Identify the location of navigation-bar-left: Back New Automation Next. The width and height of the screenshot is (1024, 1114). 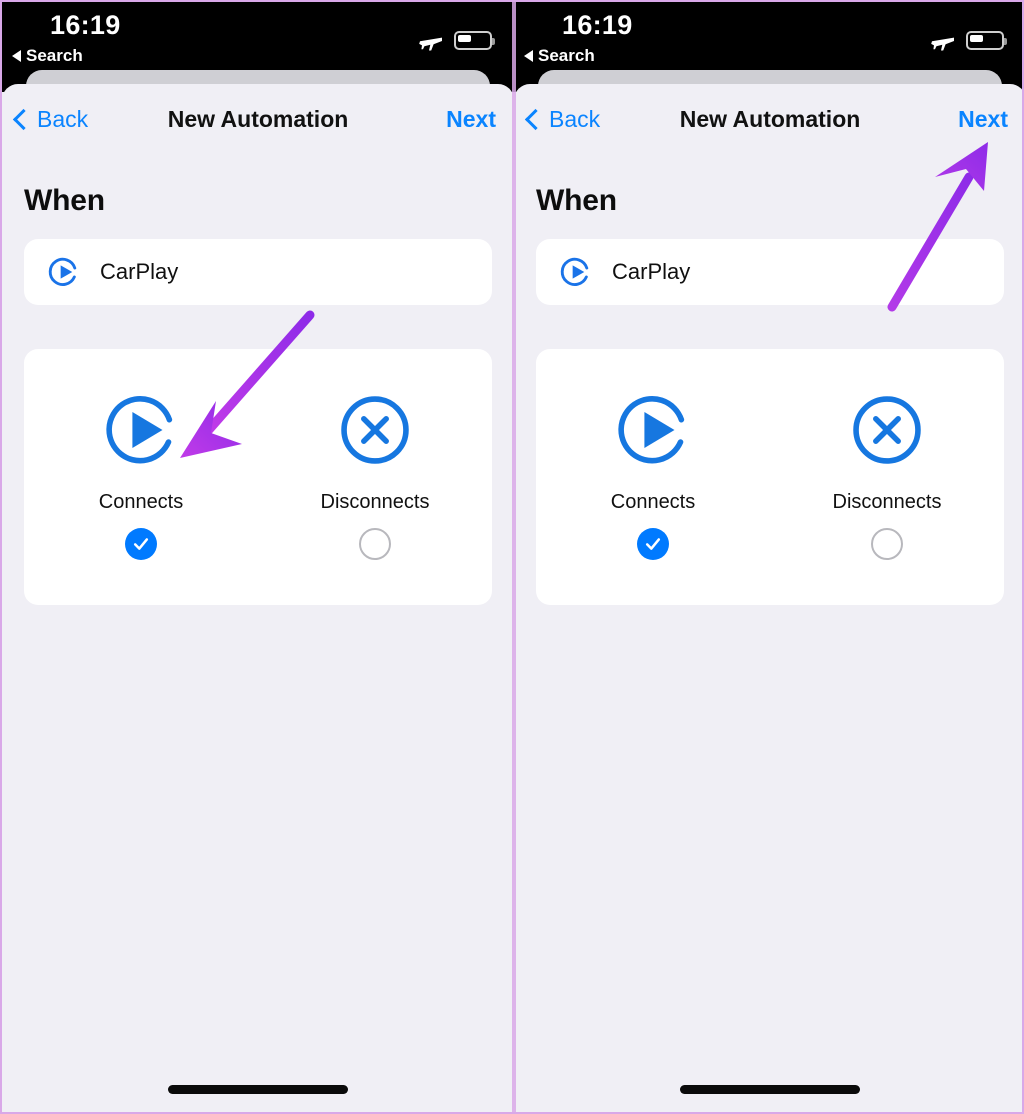
(258, 122).